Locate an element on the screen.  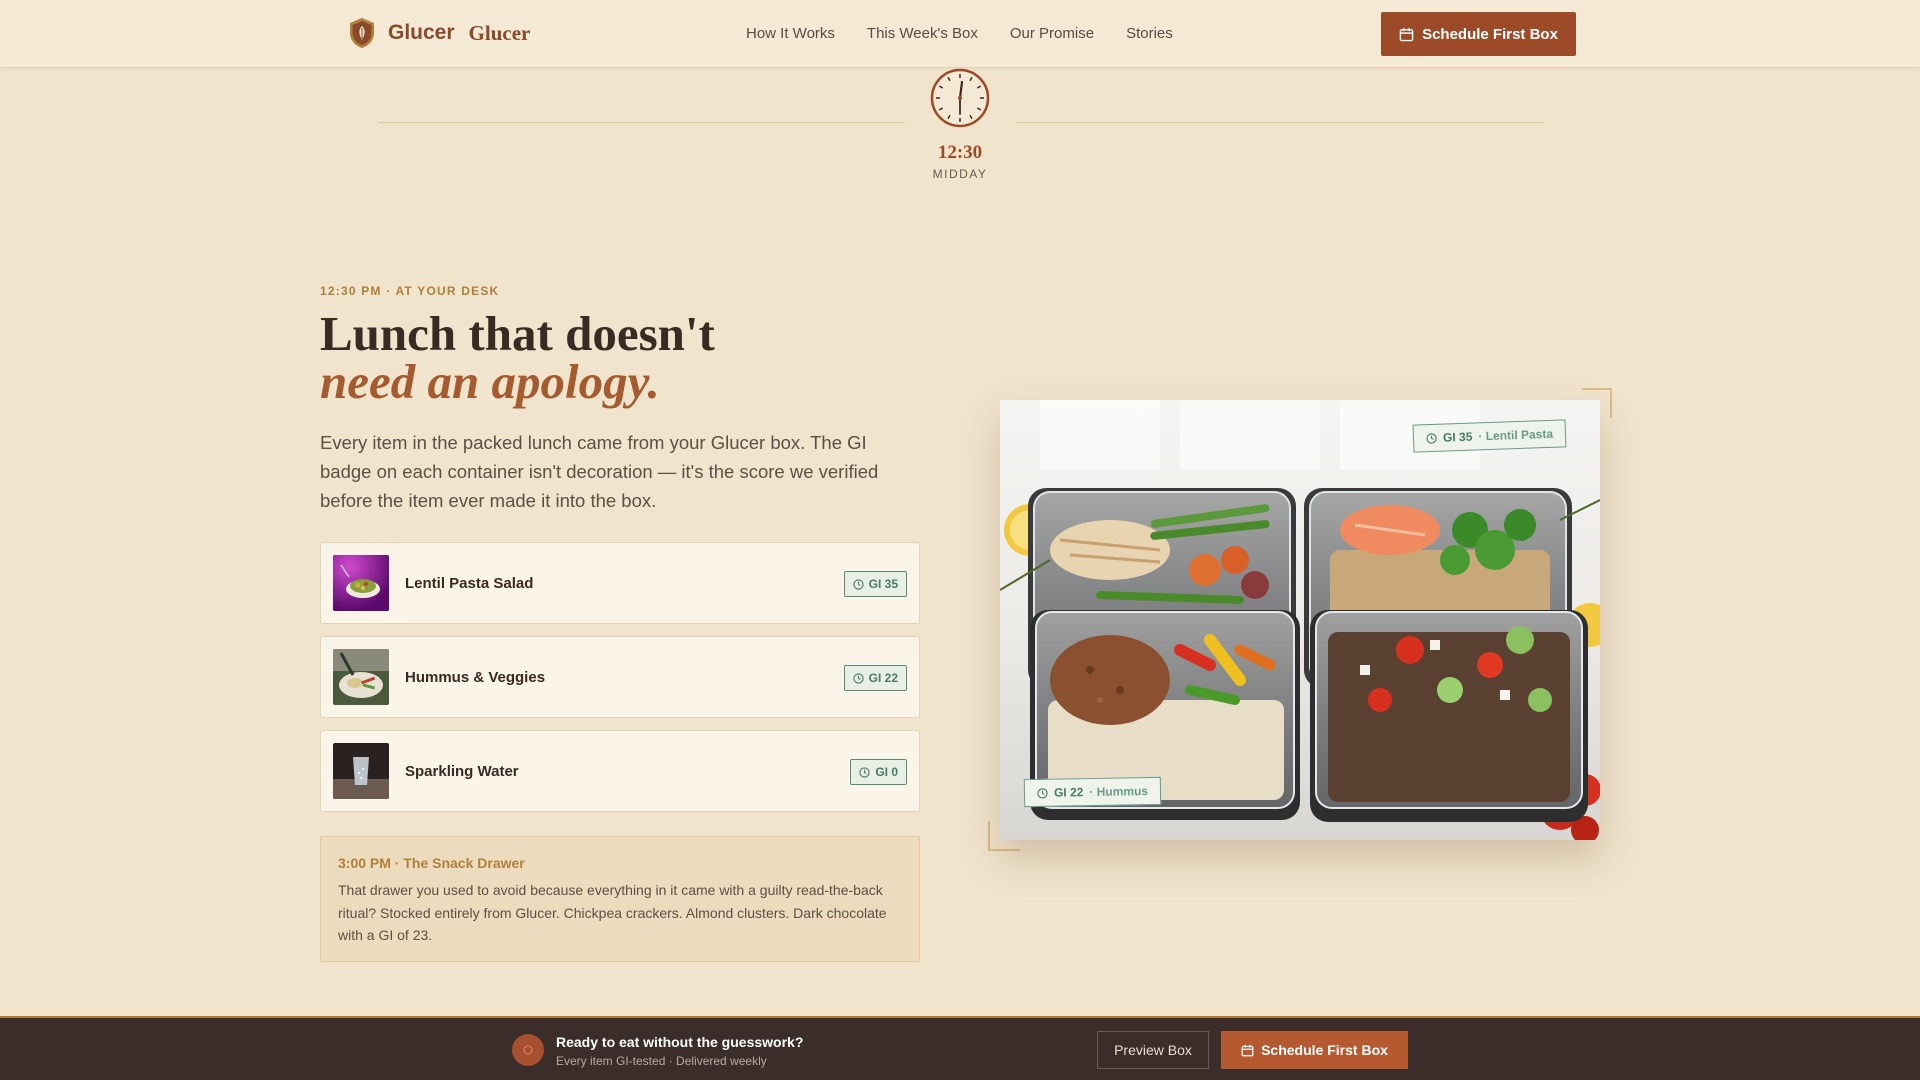
gi-badge: GI 22 is located at coordinates (875, 678).